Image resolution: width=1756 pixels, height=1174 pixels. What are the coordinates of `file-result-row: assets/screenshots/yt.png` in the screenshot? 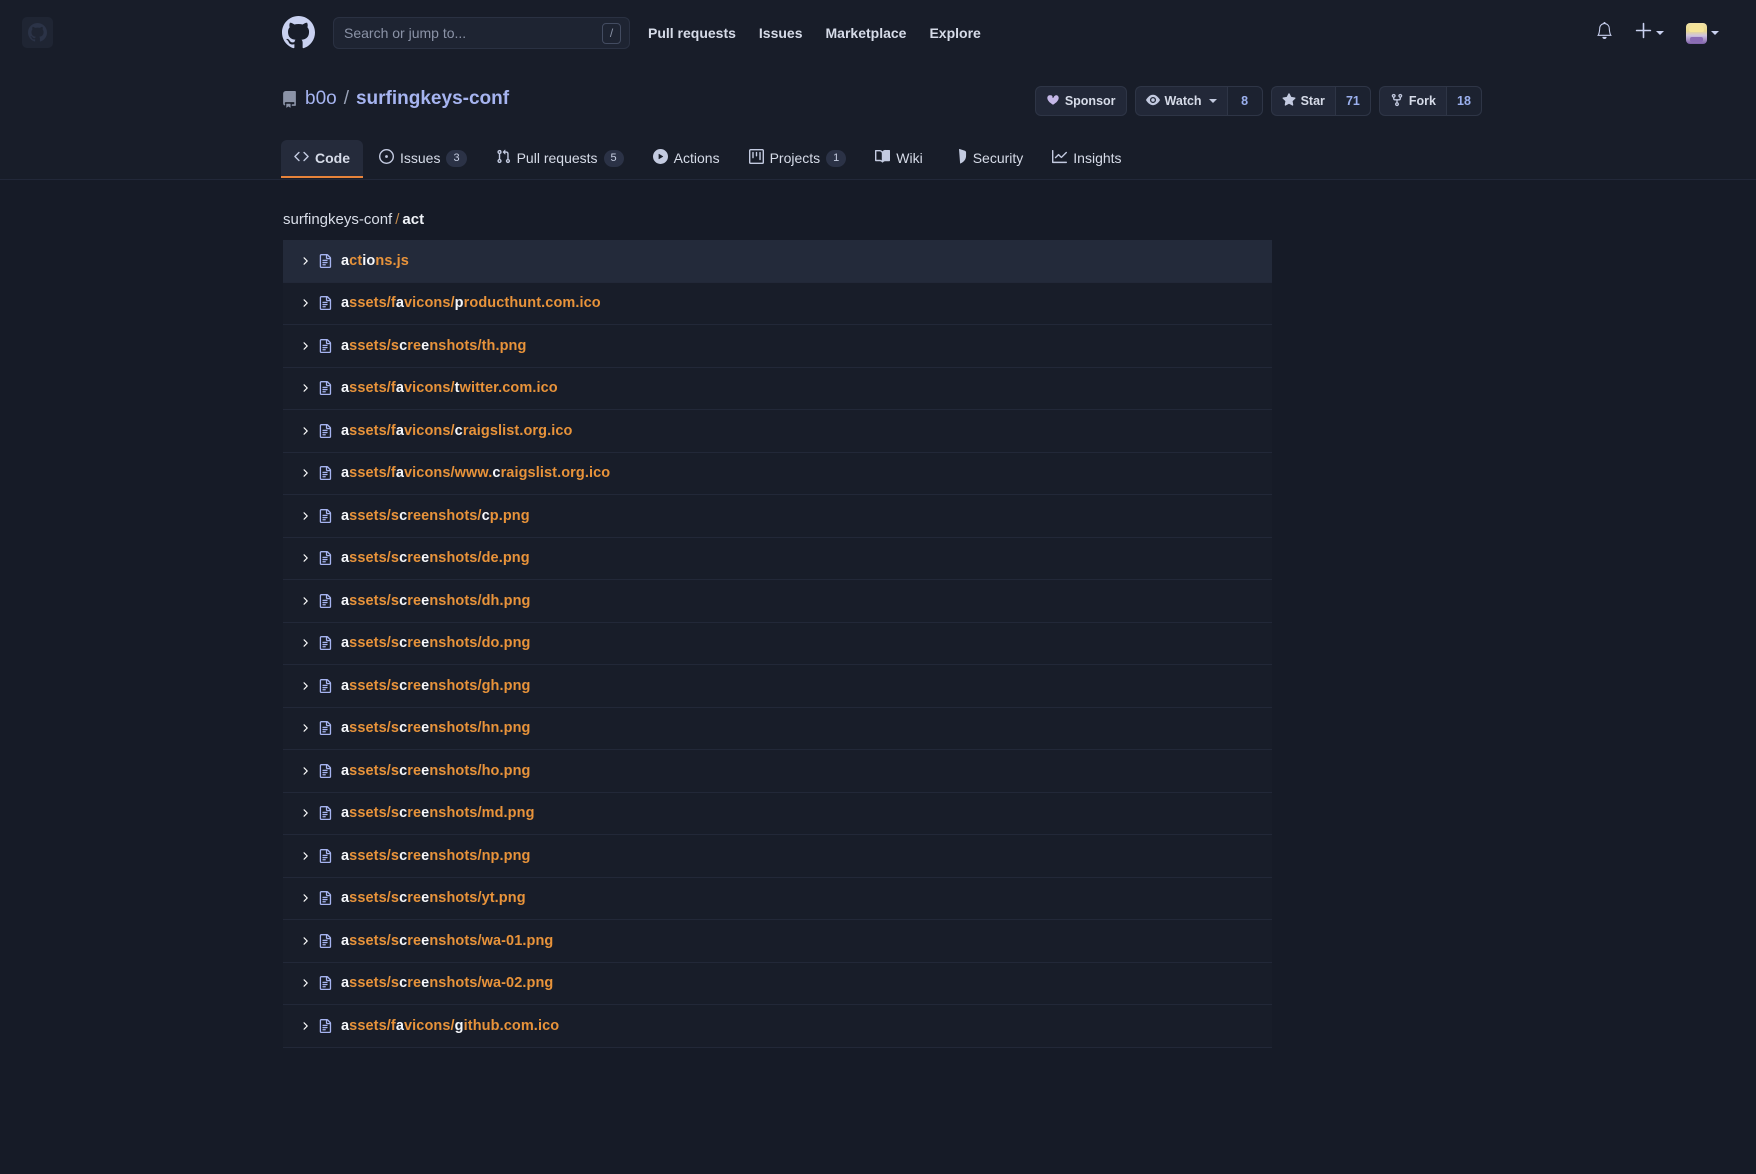 It's located at (777, 898).